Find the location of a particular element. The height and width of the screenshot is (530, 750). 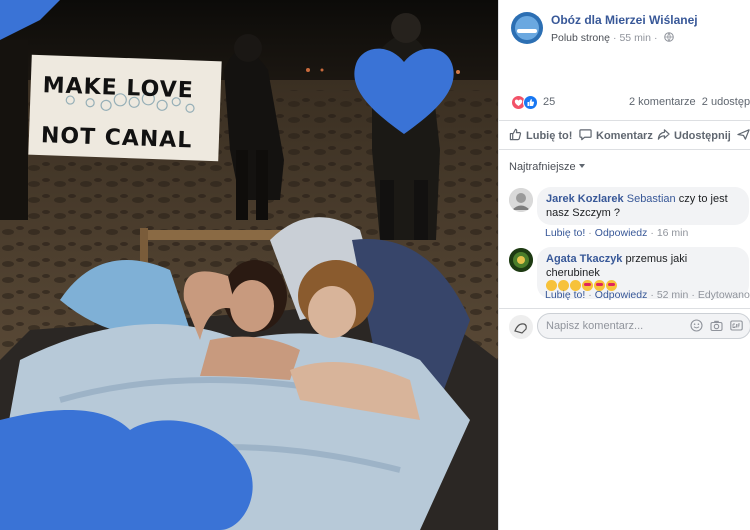

composer-icons is located at coordinates (713, 326).